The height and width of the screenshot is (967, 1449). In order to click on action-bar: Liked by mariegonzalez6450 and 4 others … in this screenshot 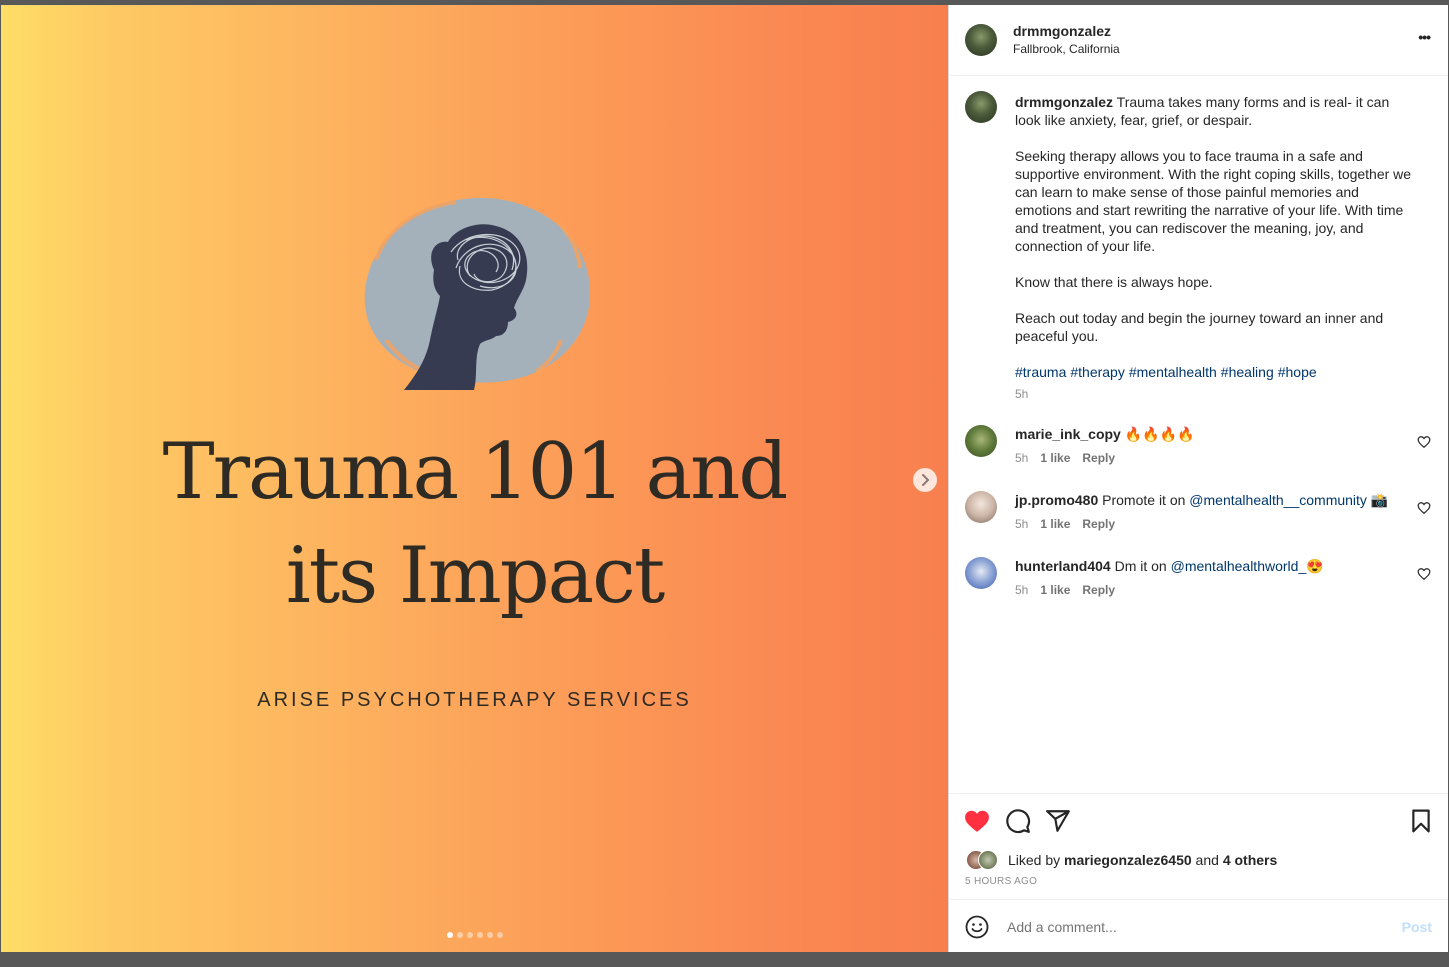, I will do `click(1198, 849)`.